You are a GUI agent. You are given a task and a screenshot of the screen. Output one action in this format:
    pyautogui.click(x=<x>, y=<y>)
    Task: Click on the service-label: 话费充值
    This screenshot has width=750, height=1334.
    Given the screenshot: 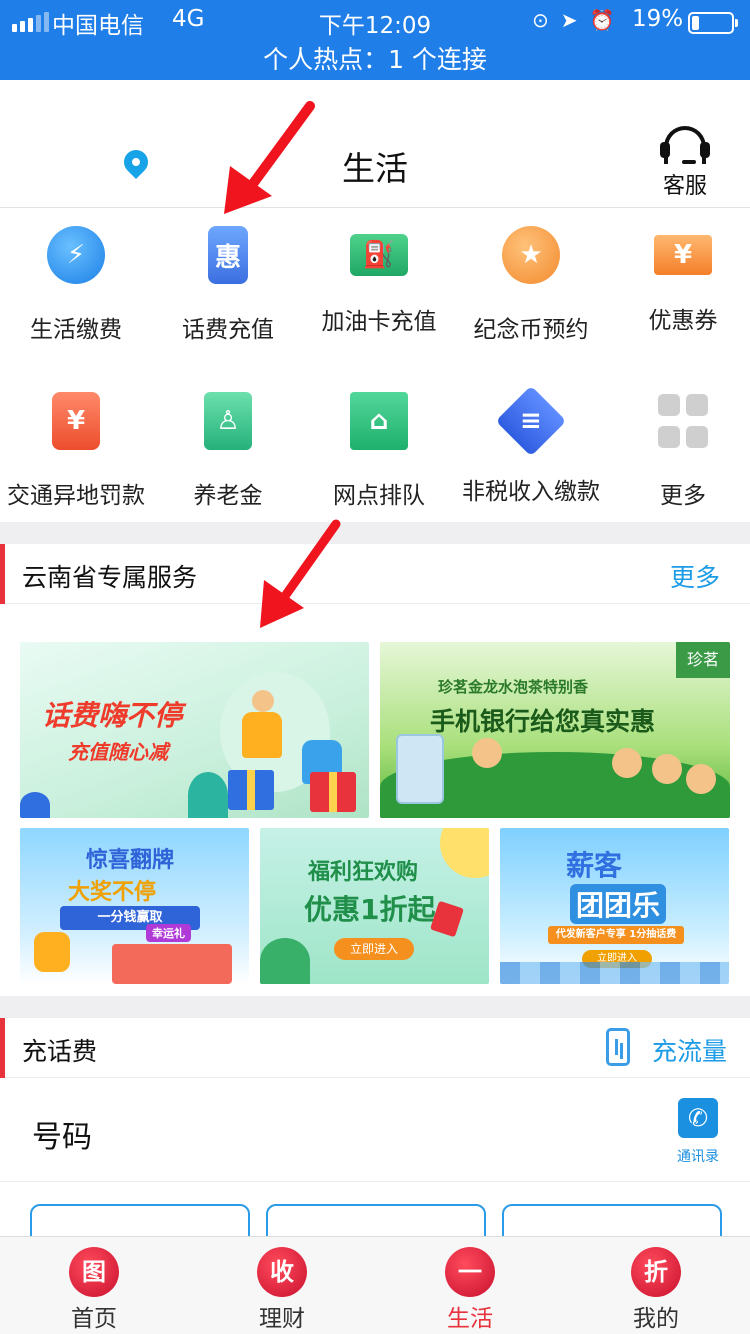 What is the action you would take?
    pyautogui.click(x=228, y=330)
    